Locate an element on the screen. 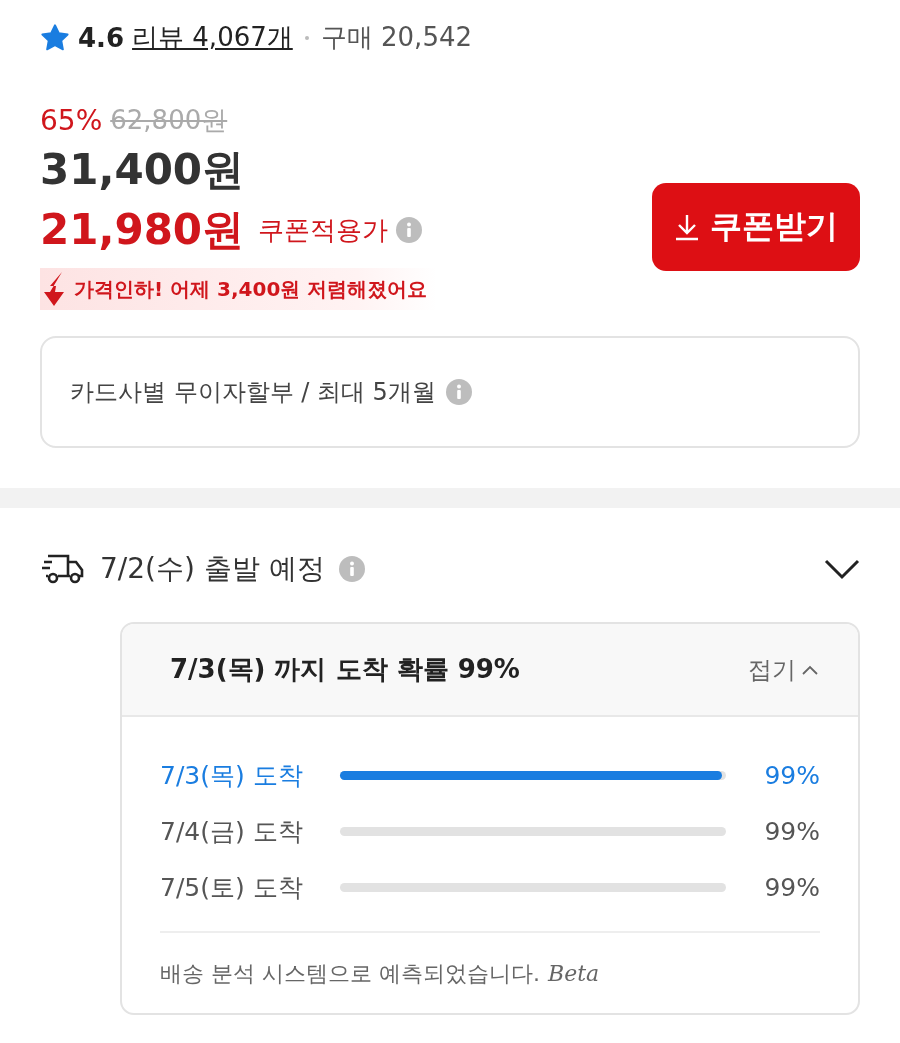 Image resolution: width=900 pixels, height=1043 pixels. arrival-date: 7/4(금) 도착 is located at coordinates (232, 831).